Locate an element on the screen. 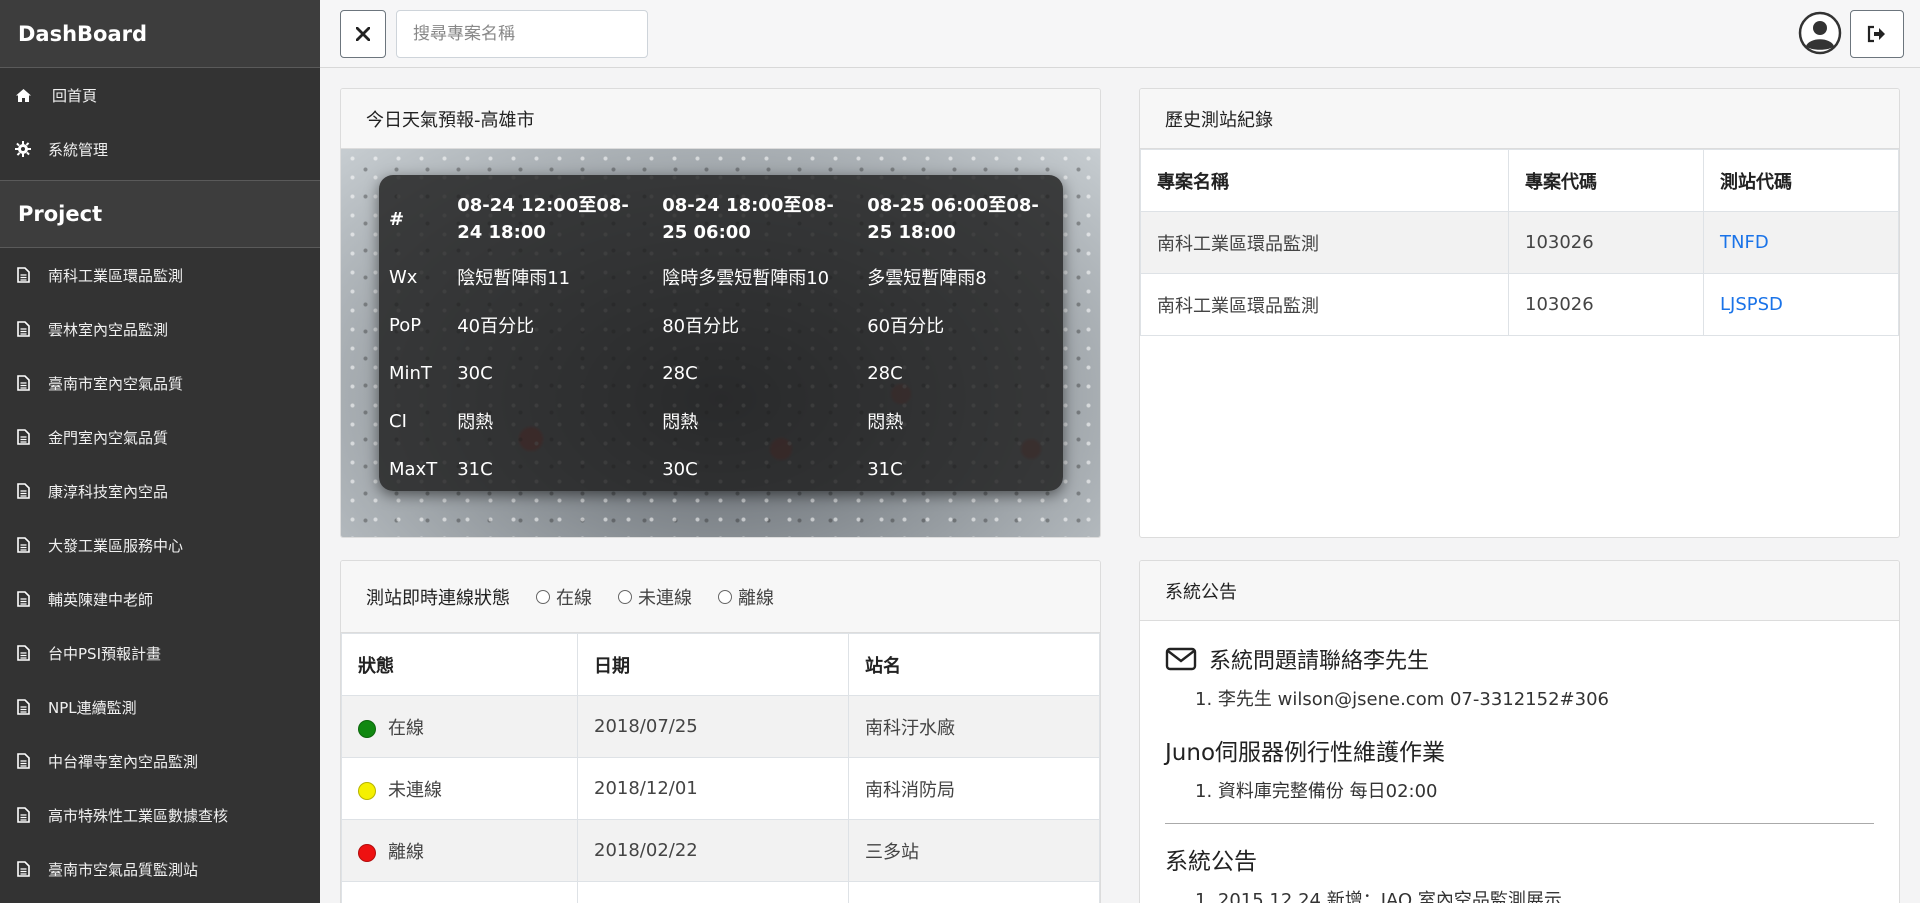 Image resolution: width=1920 pixels, height=903 pixels. column-header: 專案代碼 is located at coordinates (1606, 180).